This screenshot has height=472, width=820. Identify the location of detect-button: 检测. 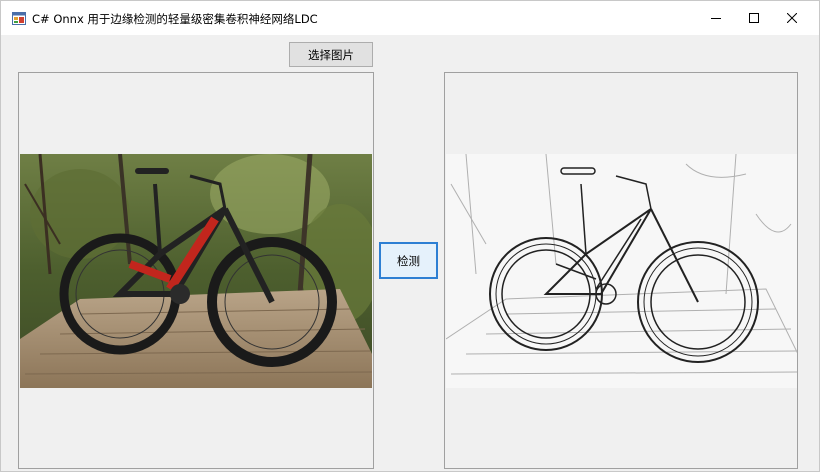
(408, 260).